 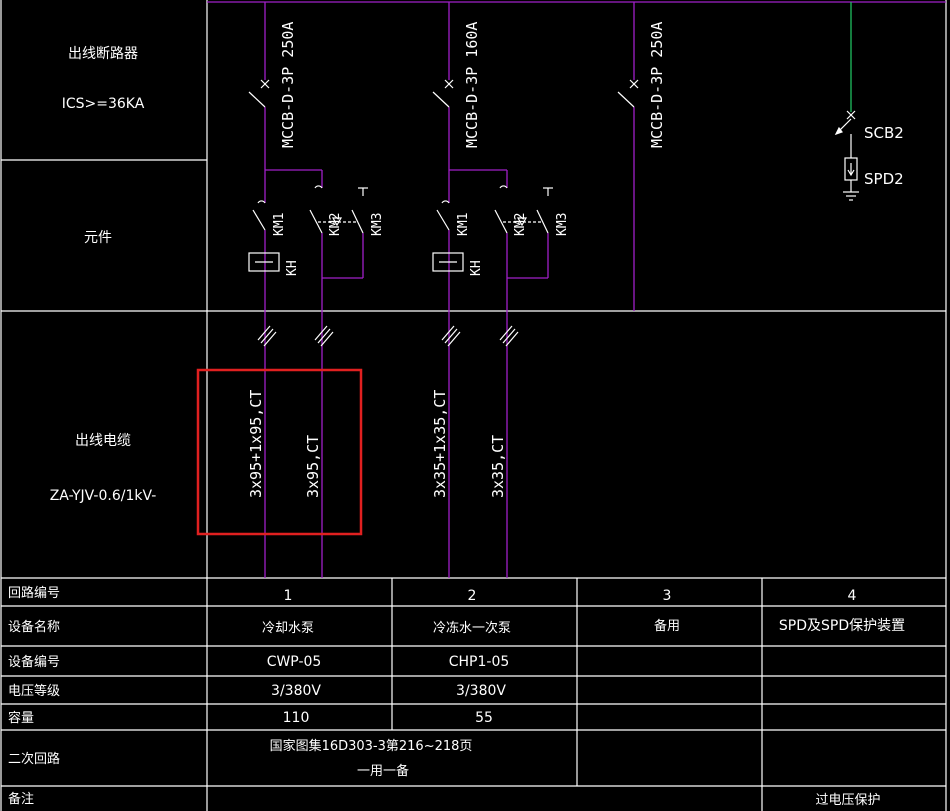 I want to click on km1-label-2: KM1, so click(x=463, y=224).